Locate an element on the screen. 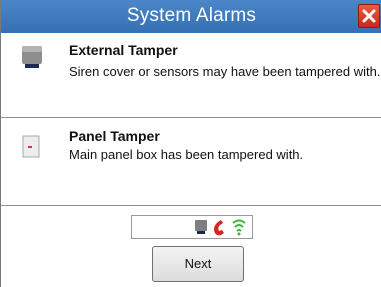 The height and width of the screenshot is (287, 381). status-icons-box is located at coordinates (192, 227).